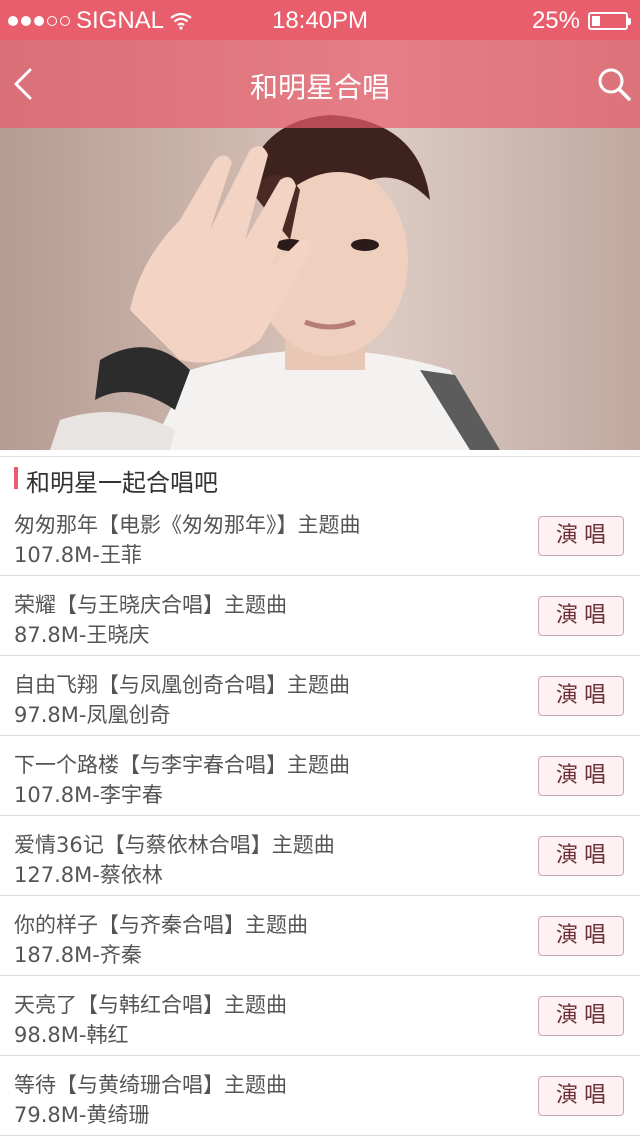 Image resolution: width=640 pixels, height=1136 pixels. I want to click on song-row: 你的样子【与齐秦合唱】主题曲 187.8M-齐秦 演唱, so click(320, 936).